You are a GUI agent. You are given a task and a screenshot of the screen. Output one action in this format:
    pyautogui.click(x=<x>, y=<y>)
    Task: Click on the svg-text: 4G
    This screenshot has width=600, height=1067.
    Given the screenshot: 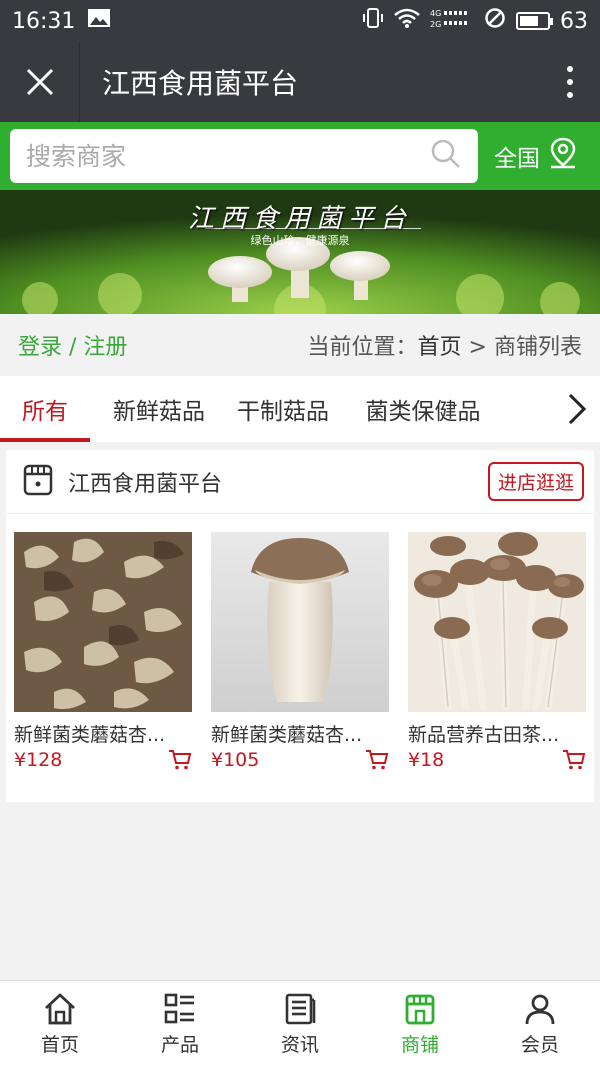 What is the action you would take?
    pyautogui.click(x=435, y=13)
    